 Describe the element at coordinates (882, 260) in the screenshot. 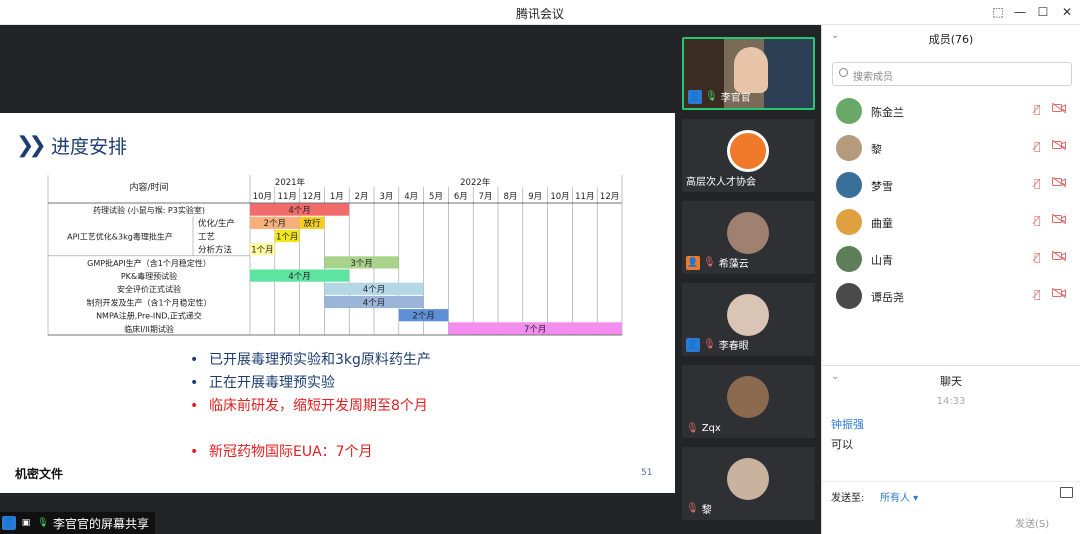

I see `member-name: 山青` at that location.